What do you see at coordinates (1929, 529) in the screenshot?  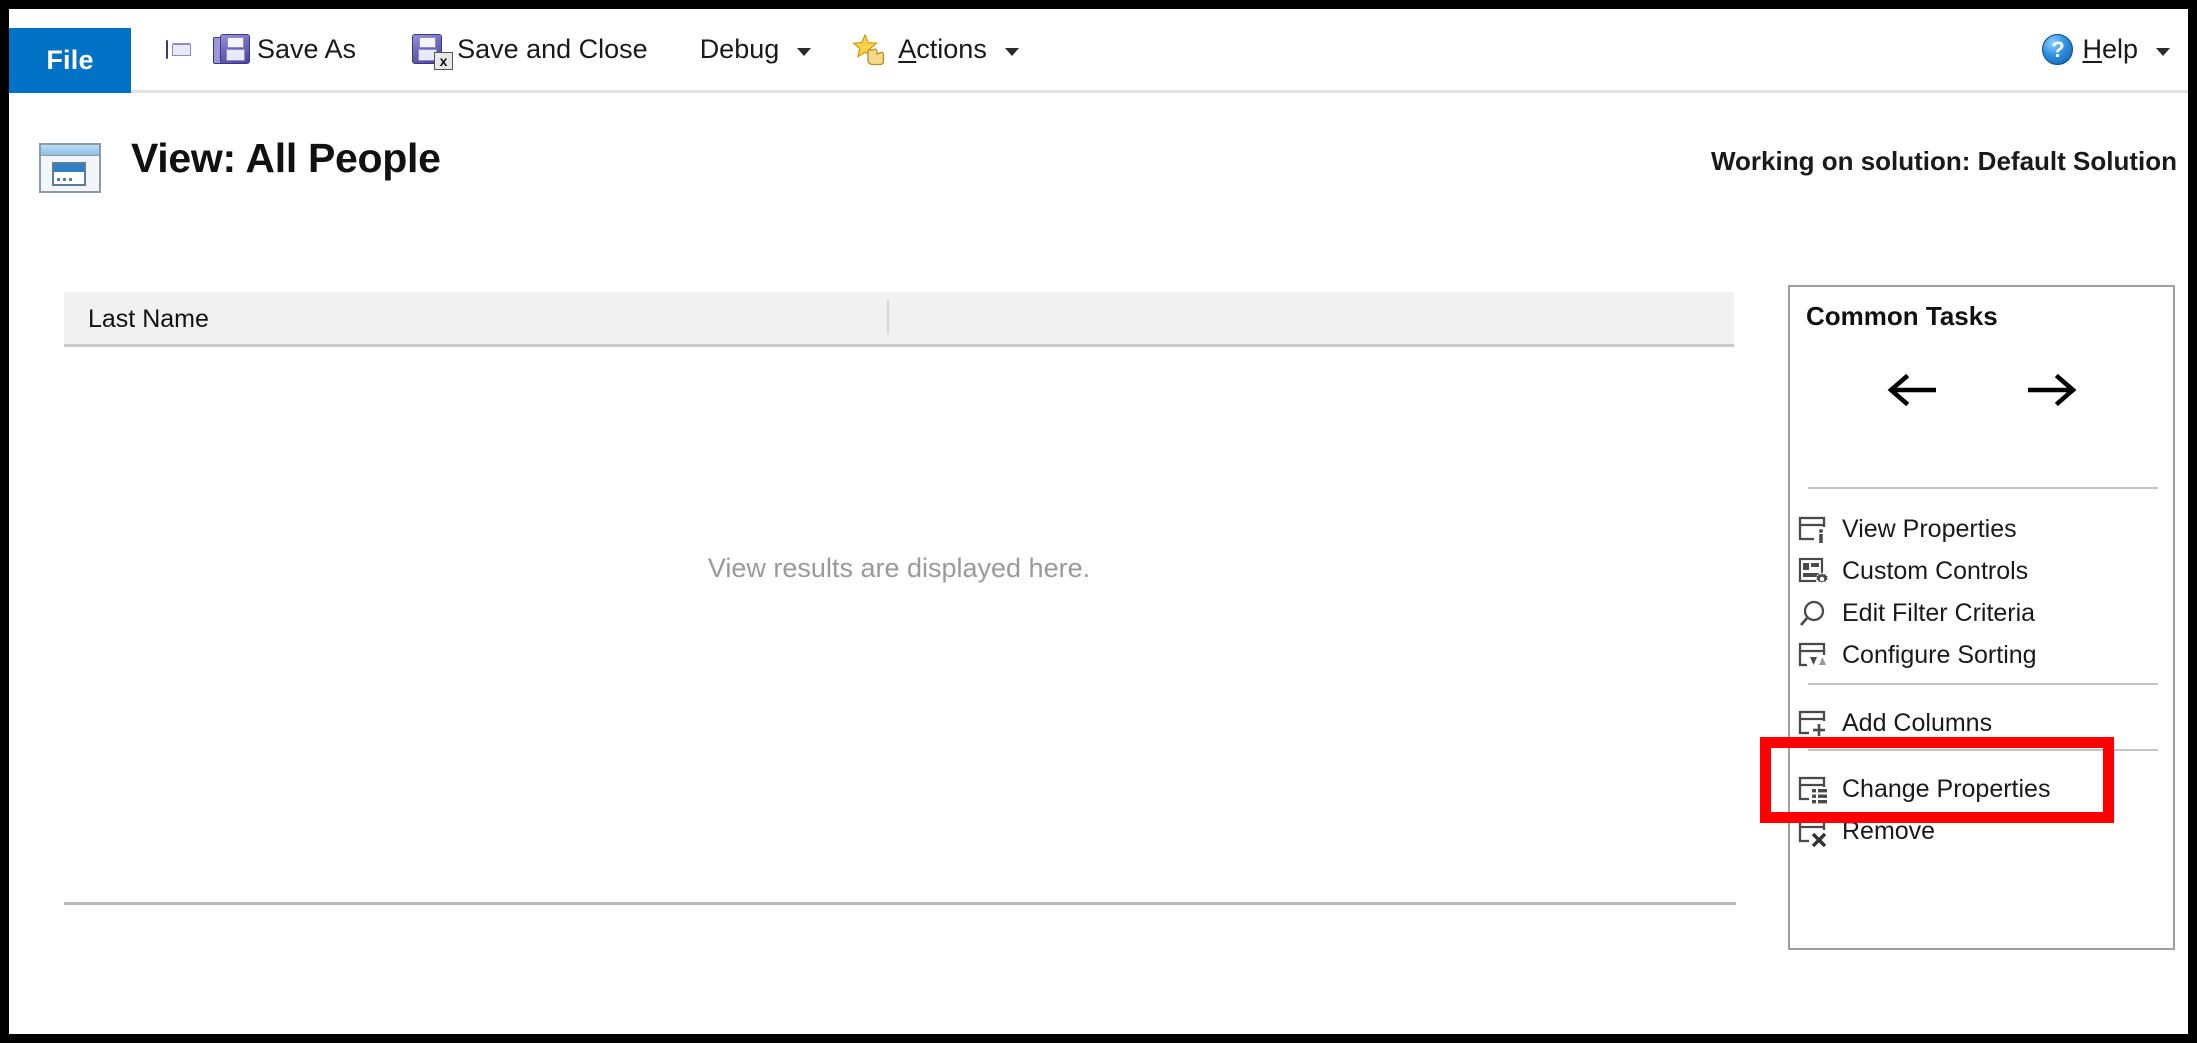 I see `task-label: View Properties` at bounding box center [1929, 529].